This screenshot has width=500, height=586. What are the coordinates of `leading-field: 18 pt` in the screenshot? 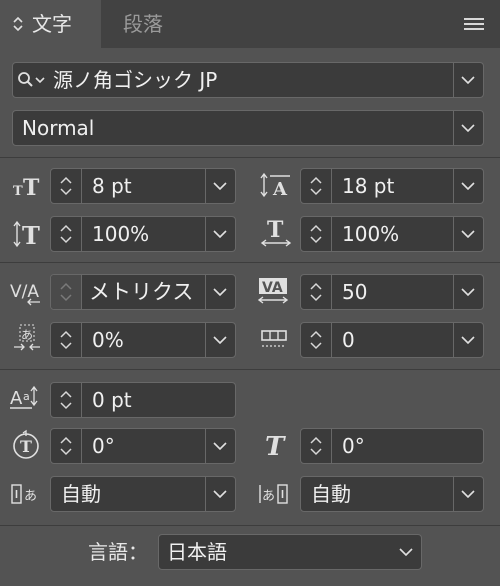 It's located at (392, 186).